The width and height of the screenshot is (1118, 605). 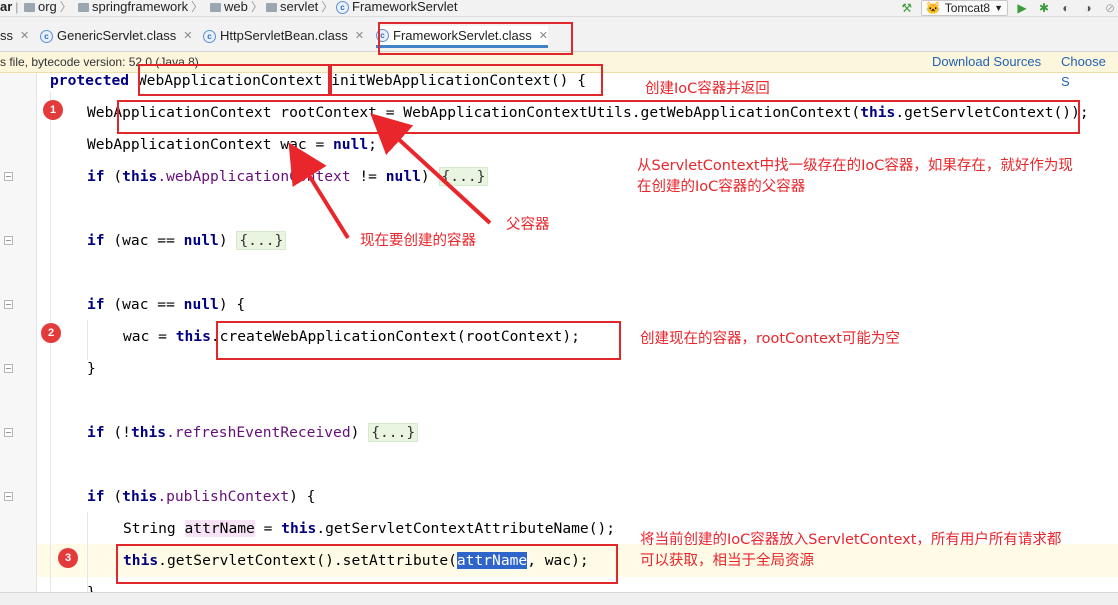 What do you see at coordinates (319, 191) in the screenshot?
I see `arrow-to-wac` at bounding box center [319, 191].